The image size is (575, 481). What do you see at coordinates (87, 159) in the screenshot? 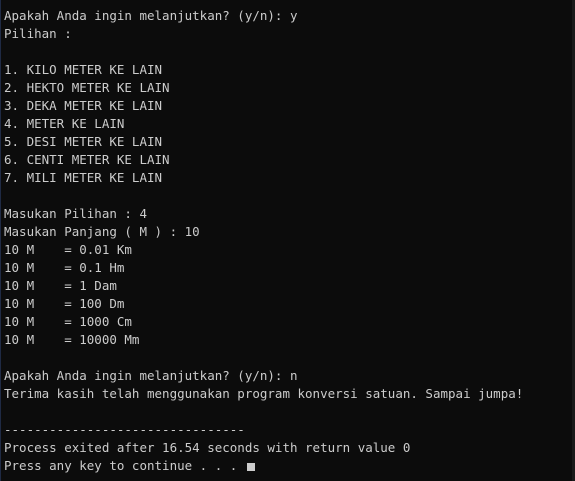
I see `console-line: 6. CENTI METER KE LAIN` at bounding box center [87, 159].